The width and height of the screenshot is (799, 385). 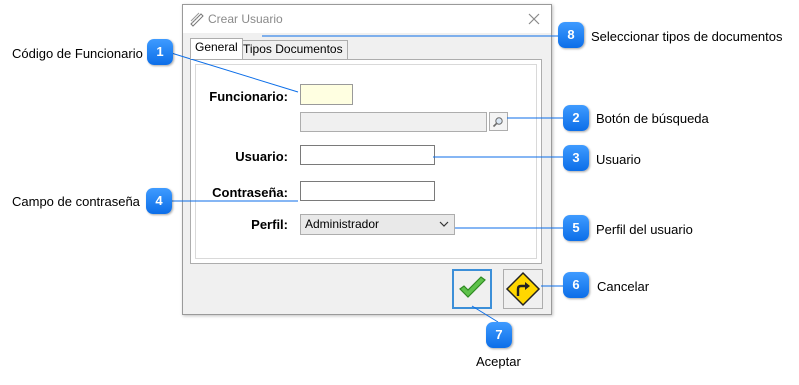 What do you see at coordinates (159, 201) in the screenshot?
I see `callout-4-badge: 4` at bounding box center [159, 201].